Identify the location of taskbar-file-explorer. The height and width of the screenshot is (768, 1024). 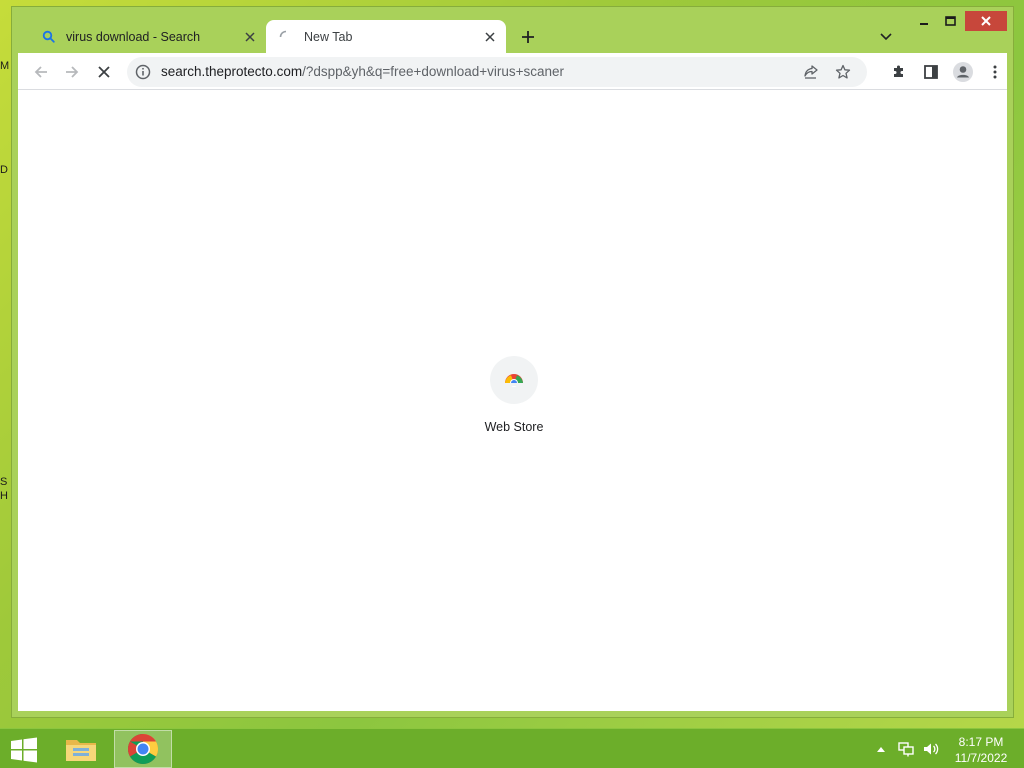
(81, 749).